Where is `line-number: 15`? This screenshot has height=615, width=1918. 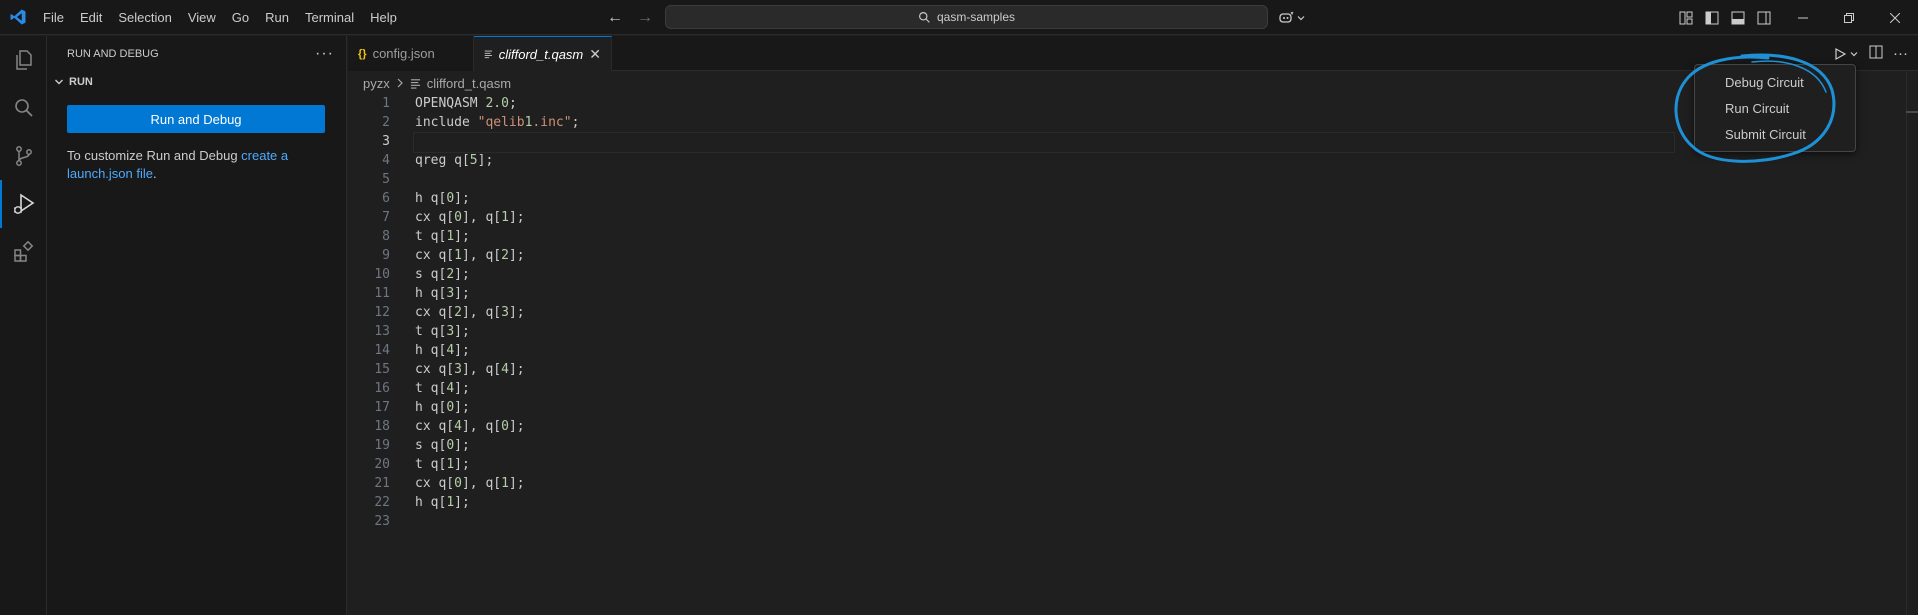
line-number: 15 is located at coordinates (382, 369).